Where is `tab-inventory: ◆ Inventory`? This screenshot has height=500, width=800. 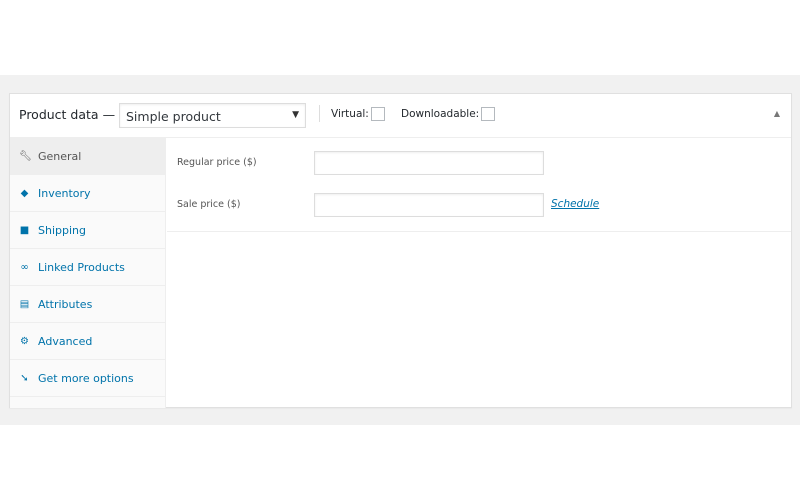 tab-inventory: ◆ Inventory is located at coordinates (87, 193).